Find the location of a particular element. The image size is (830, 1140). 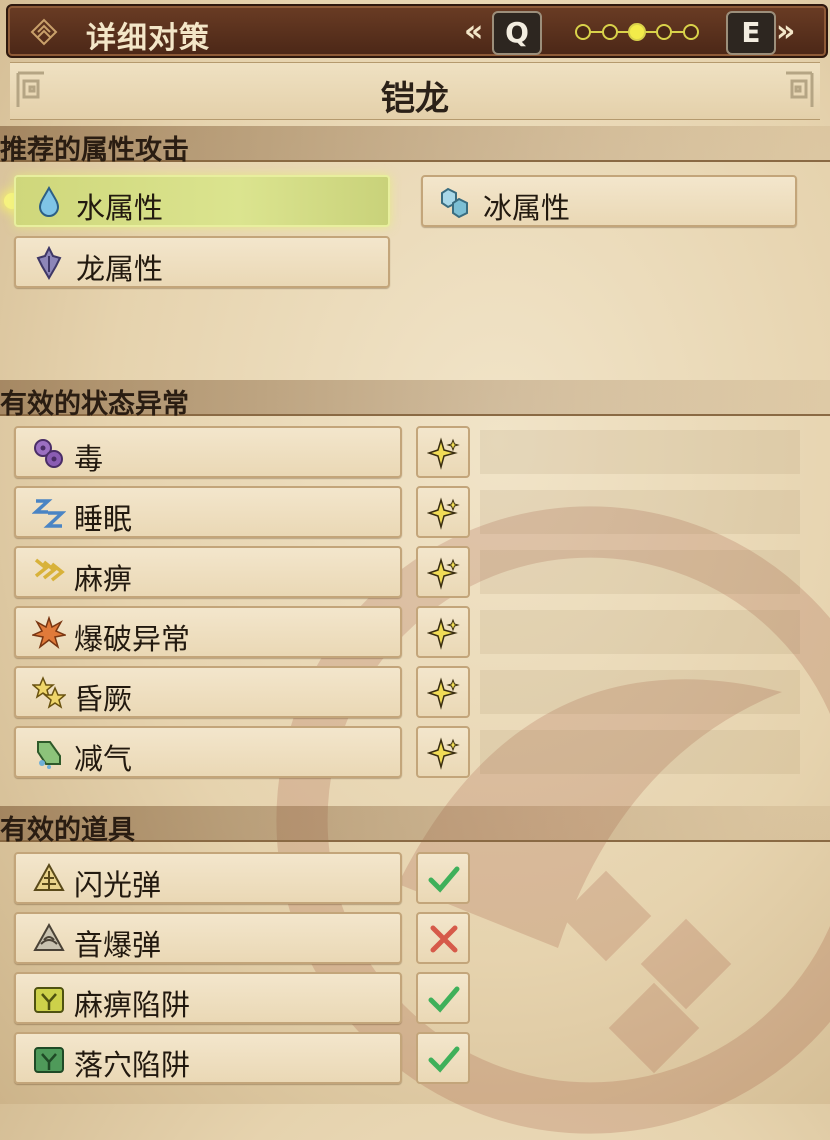

monster-name: 铠龙 is located at coordinates (415, 99).